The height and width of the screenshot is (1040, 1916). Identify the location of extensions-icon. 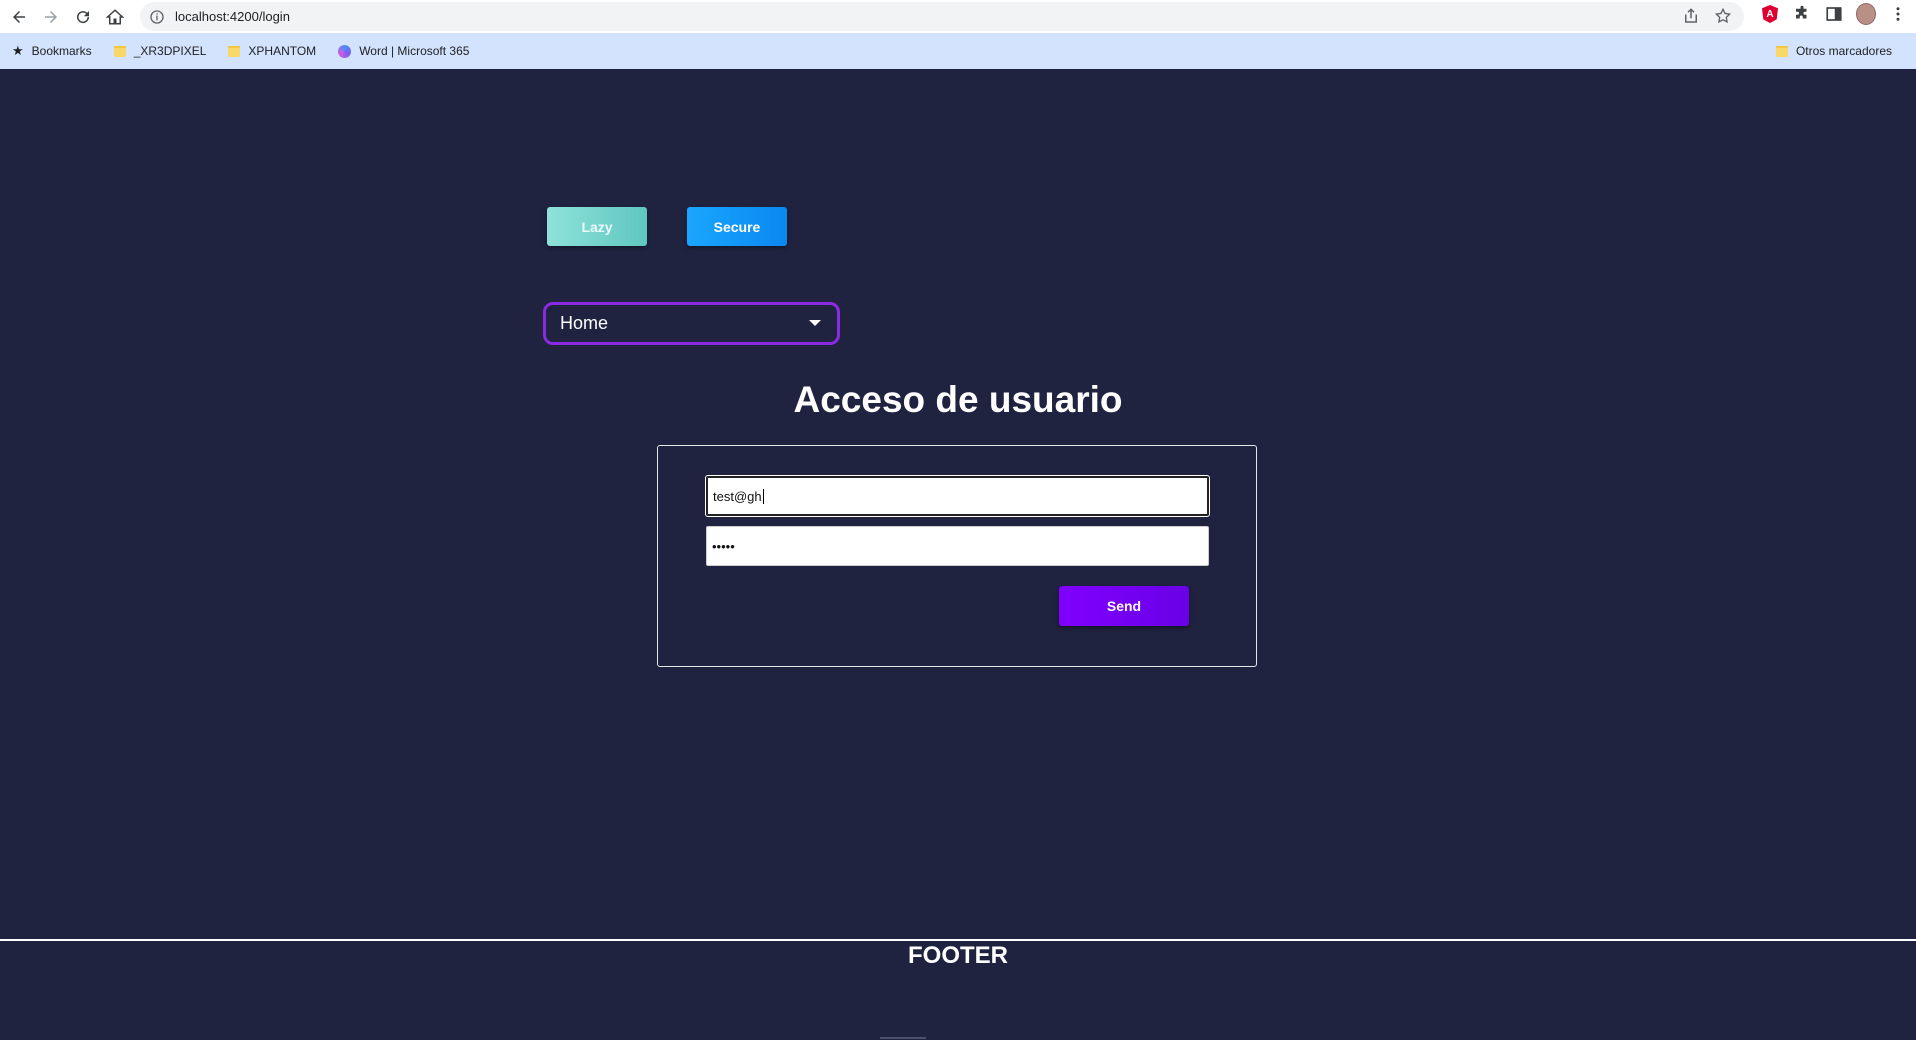
(1802, 14).